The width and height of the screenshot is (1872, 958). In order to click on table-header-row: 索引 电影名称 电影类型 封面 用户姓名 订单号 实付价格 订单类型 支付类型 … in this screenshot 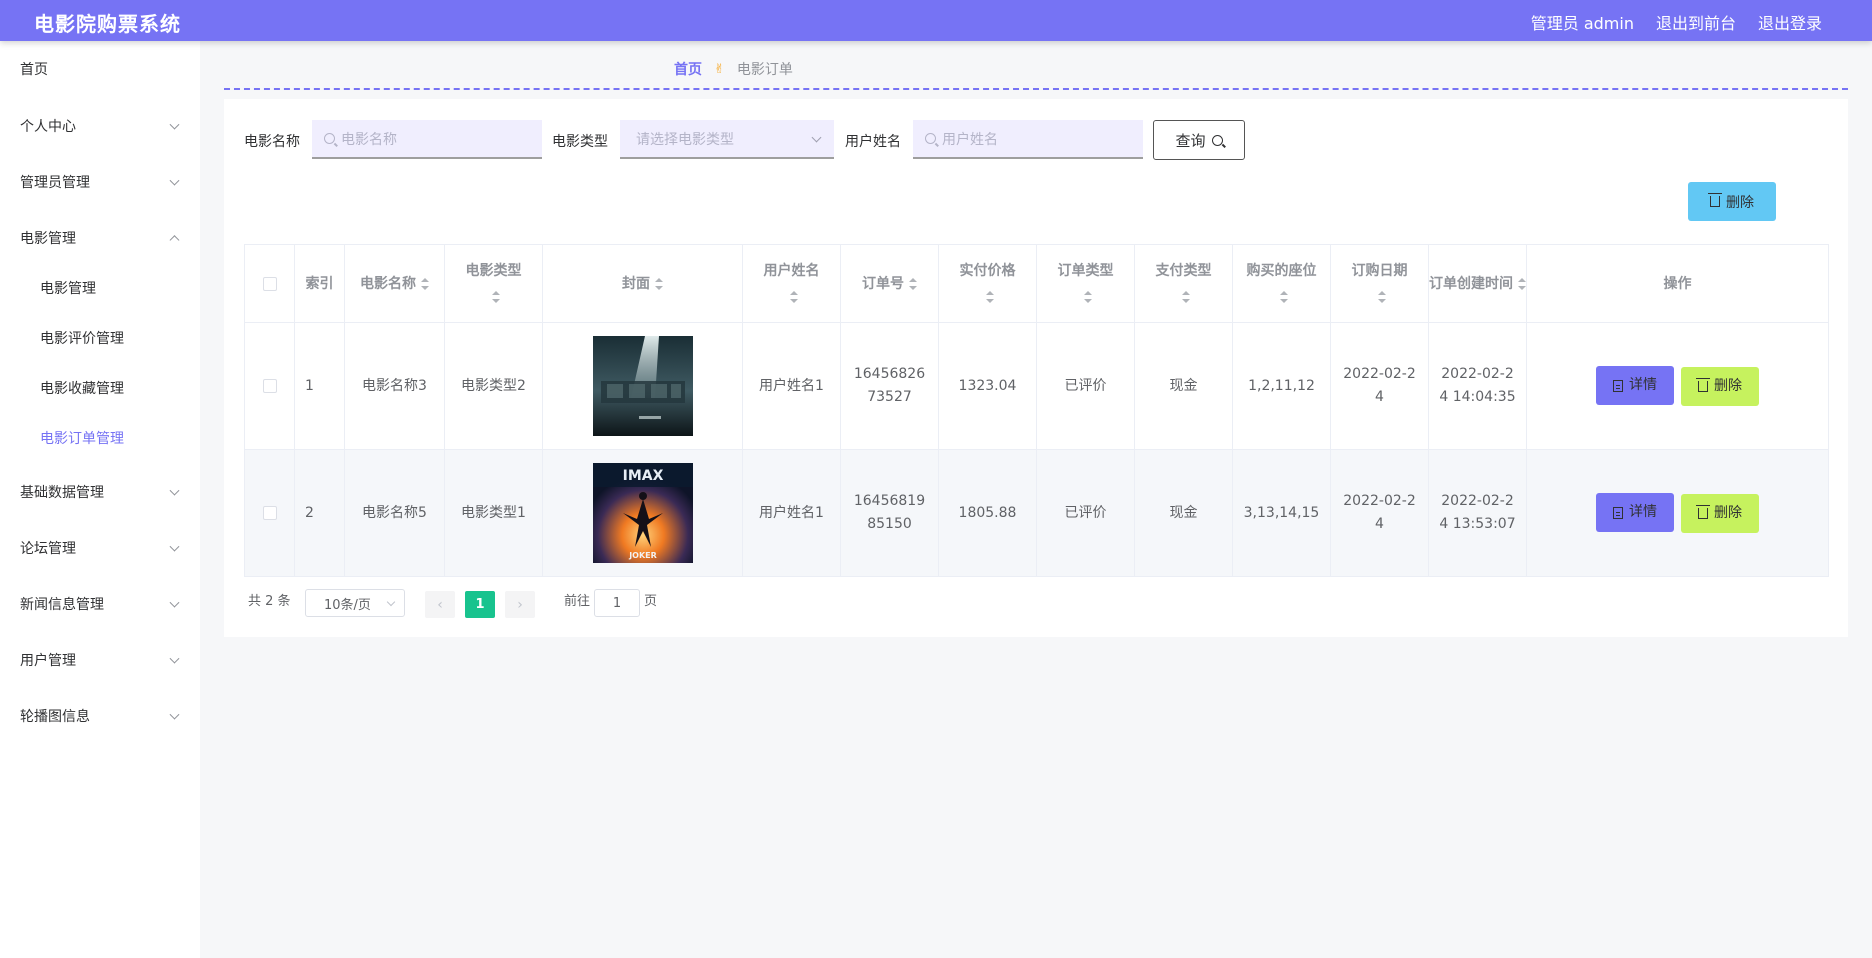, I will do `click(1036, 283)`.